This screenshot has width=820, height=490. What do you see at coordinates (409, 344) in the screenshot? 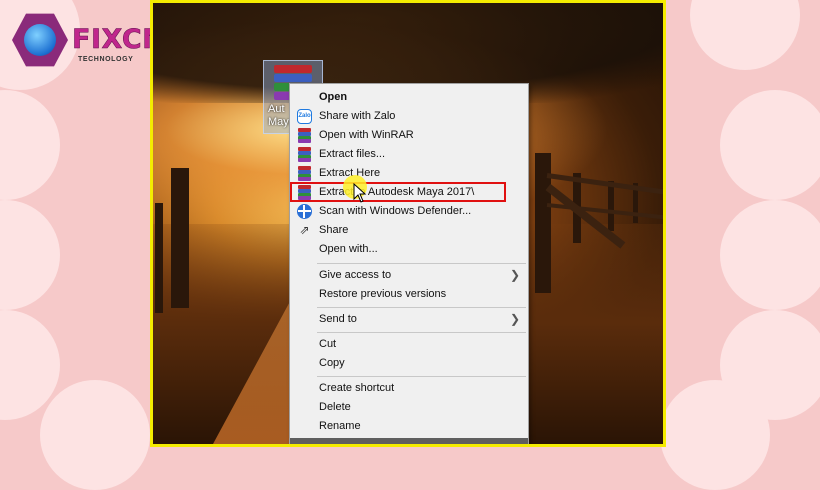
I see `menu-item-cut: Cut` at bounding box center [409, 344].